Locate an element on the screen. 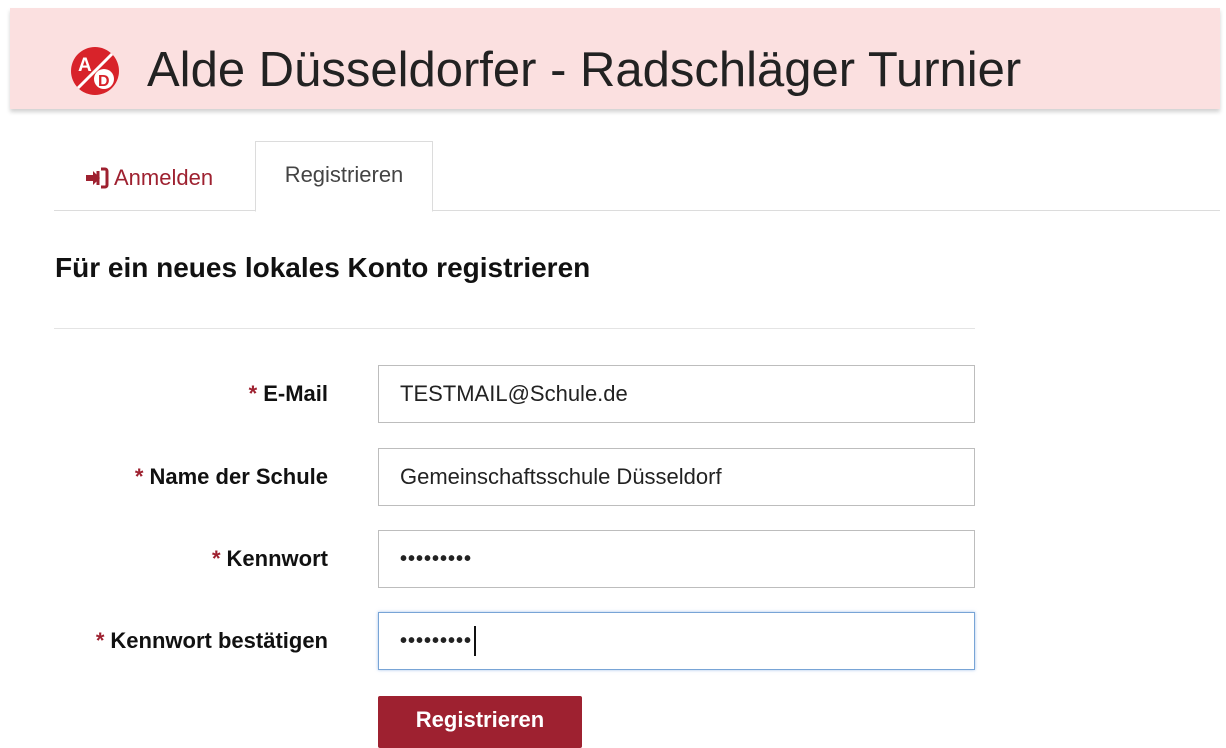 The height and width of the screenshot is (748, 1226). tabs-divider is located at coordinates (637, 210).